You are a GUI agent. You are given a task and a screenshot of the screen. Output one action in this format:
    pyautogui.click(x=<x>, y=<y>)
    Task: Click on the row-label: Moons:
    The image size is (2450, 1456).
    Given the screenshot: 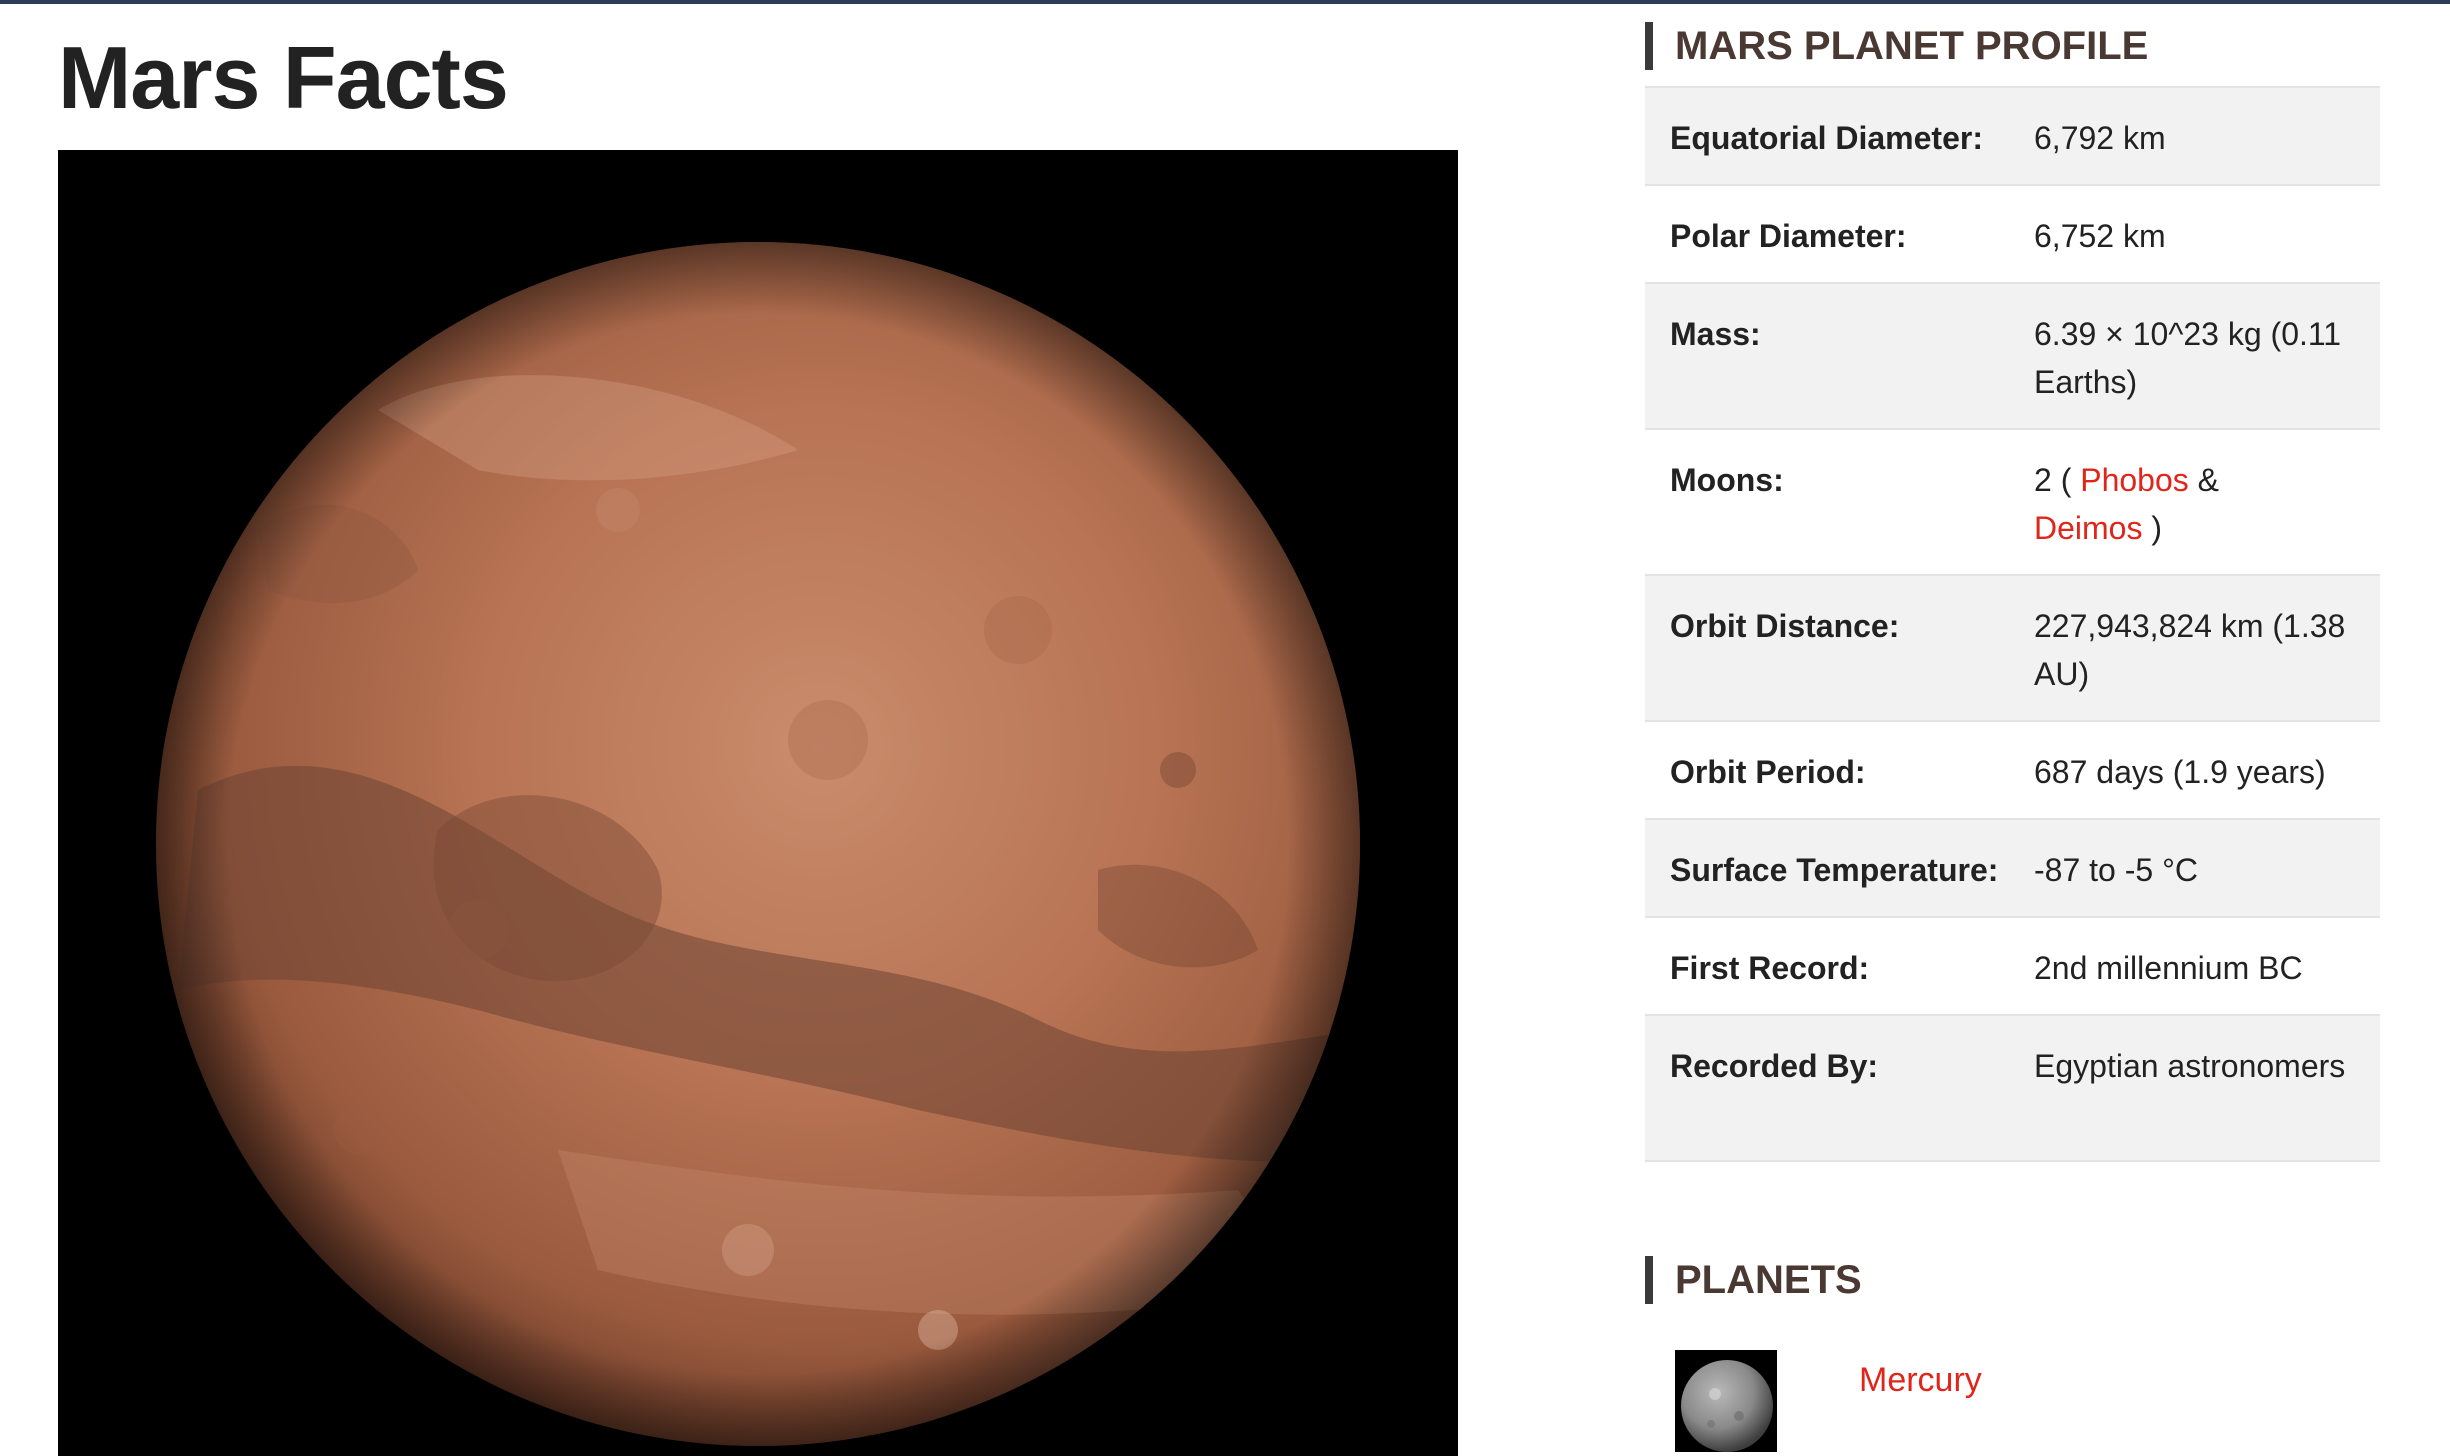 What is the action you would take?
    pyautogui.click(x=1727, y=480)
    